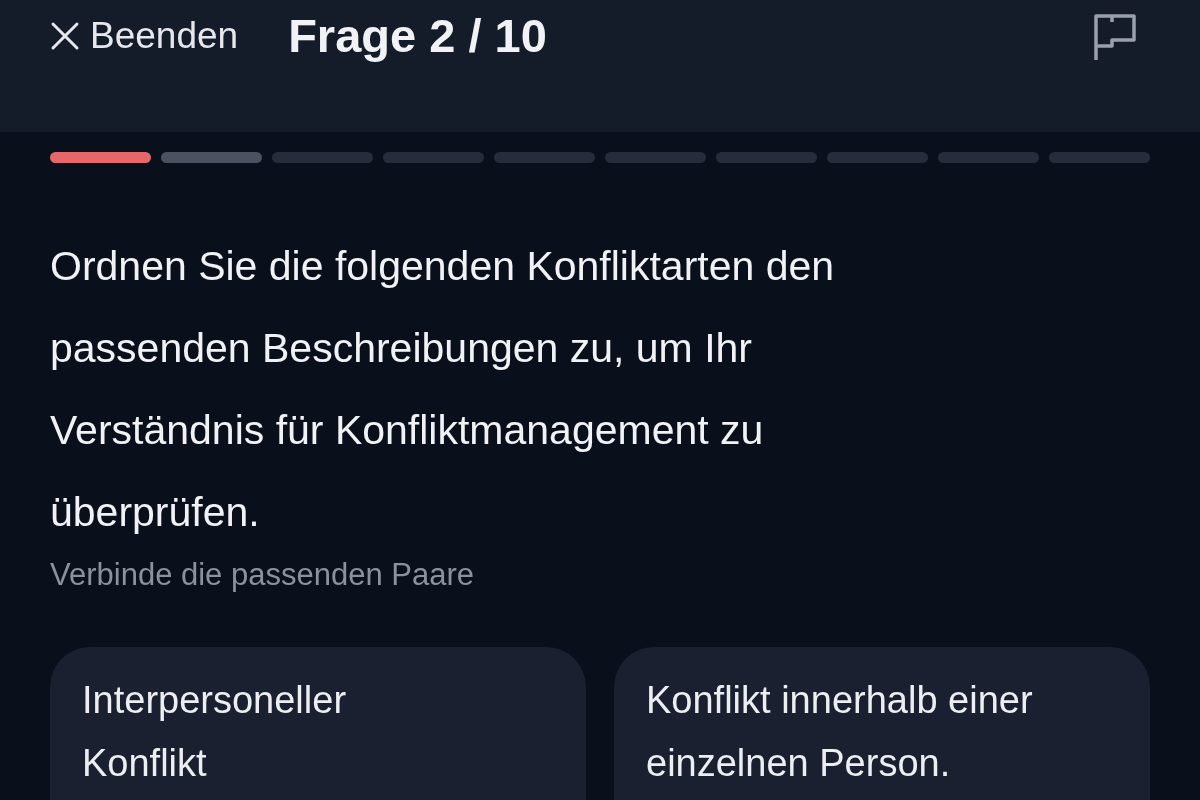  I want to click on close-button: Beenden, so click(144, 36).